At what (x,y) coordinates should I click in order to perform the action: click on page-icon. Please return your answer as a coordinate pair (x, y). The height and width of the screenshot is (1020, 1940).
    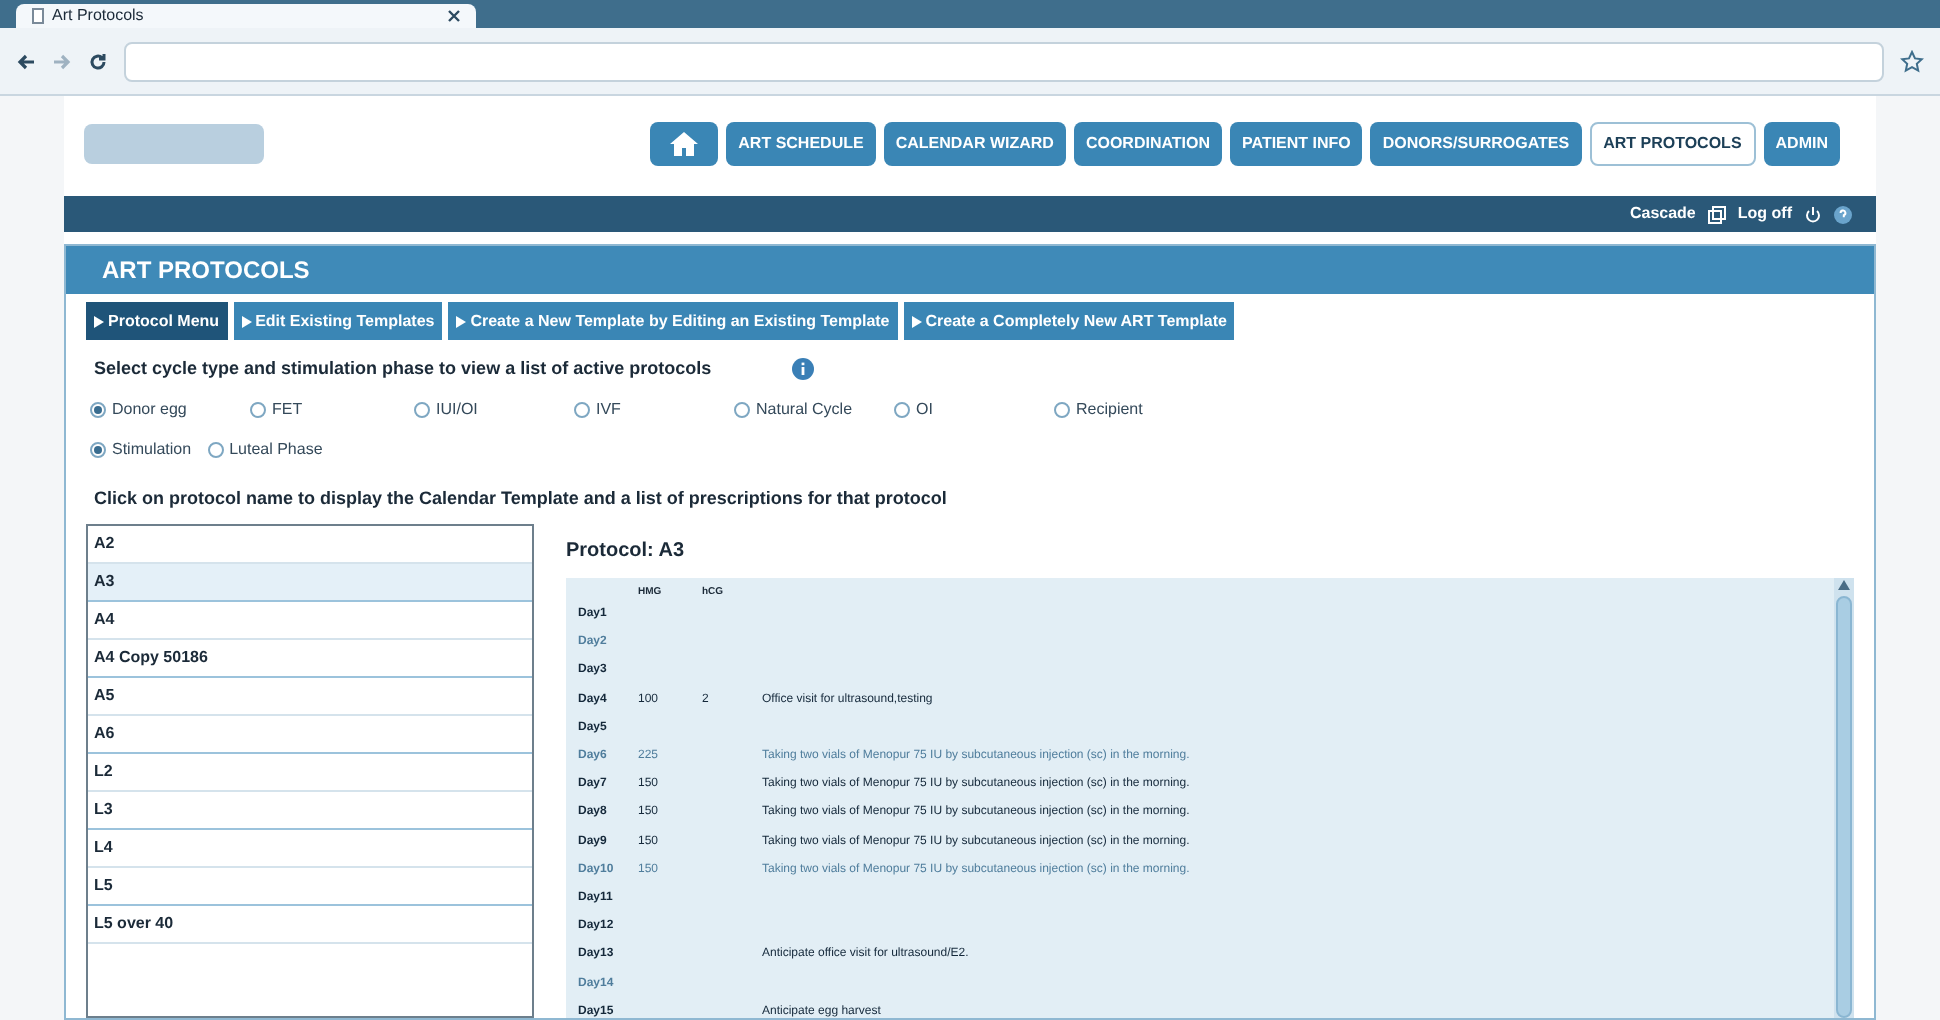
    Looking at the image, I should click on (38, 16).